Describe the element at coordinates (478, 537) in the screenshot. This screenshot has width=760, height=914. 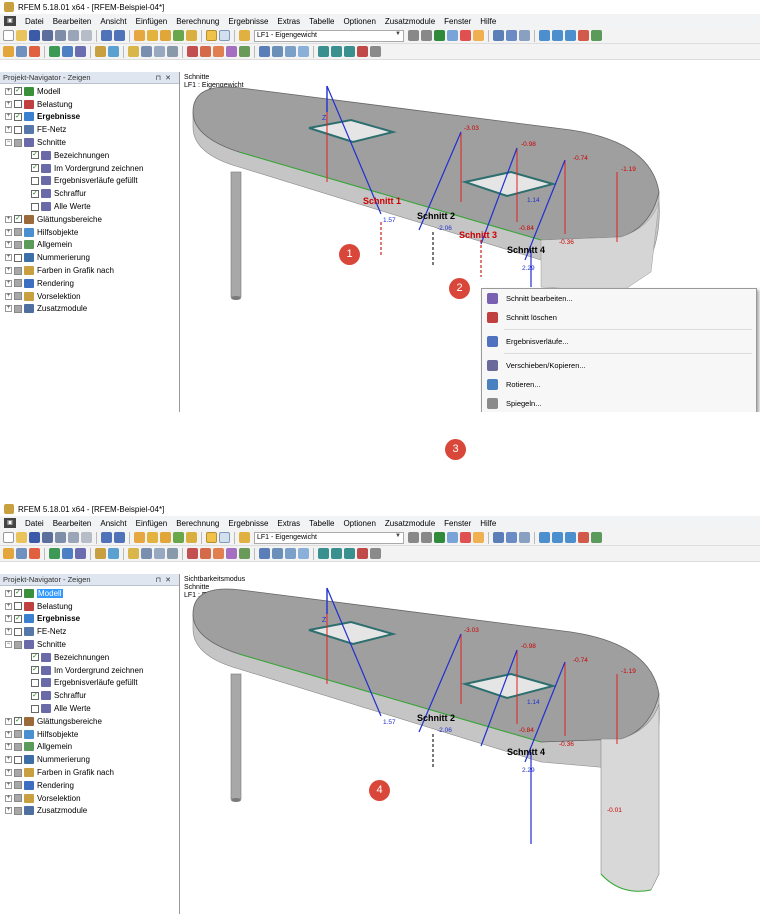
I see `scale-icon` at that location.